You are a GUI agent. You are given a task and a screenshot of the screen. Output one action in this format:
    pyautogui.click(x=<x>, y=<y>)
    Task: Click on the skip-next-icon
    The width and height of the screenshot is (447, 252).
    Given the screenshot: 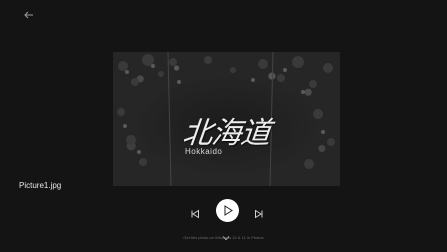 What is the action you would take?
    pyautogui.click(x=259, y=214)
    